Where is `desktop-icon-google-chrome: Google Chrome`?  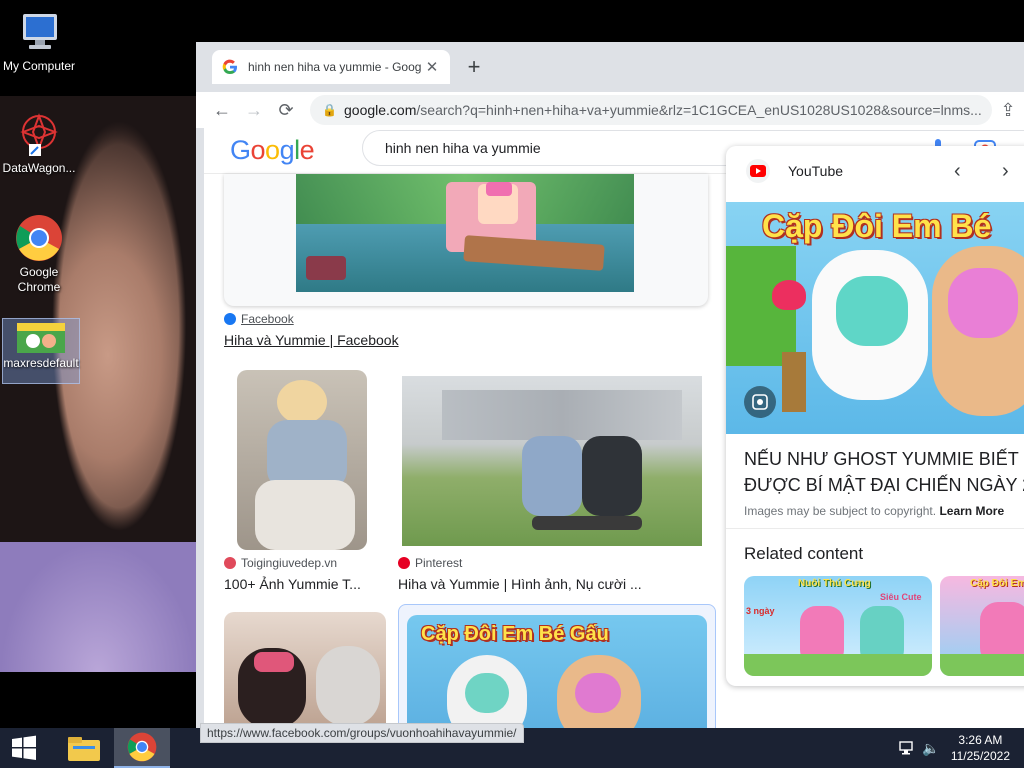 desktop-icon-google-chrome: Google Chrome is located at coordinates (39, 254).